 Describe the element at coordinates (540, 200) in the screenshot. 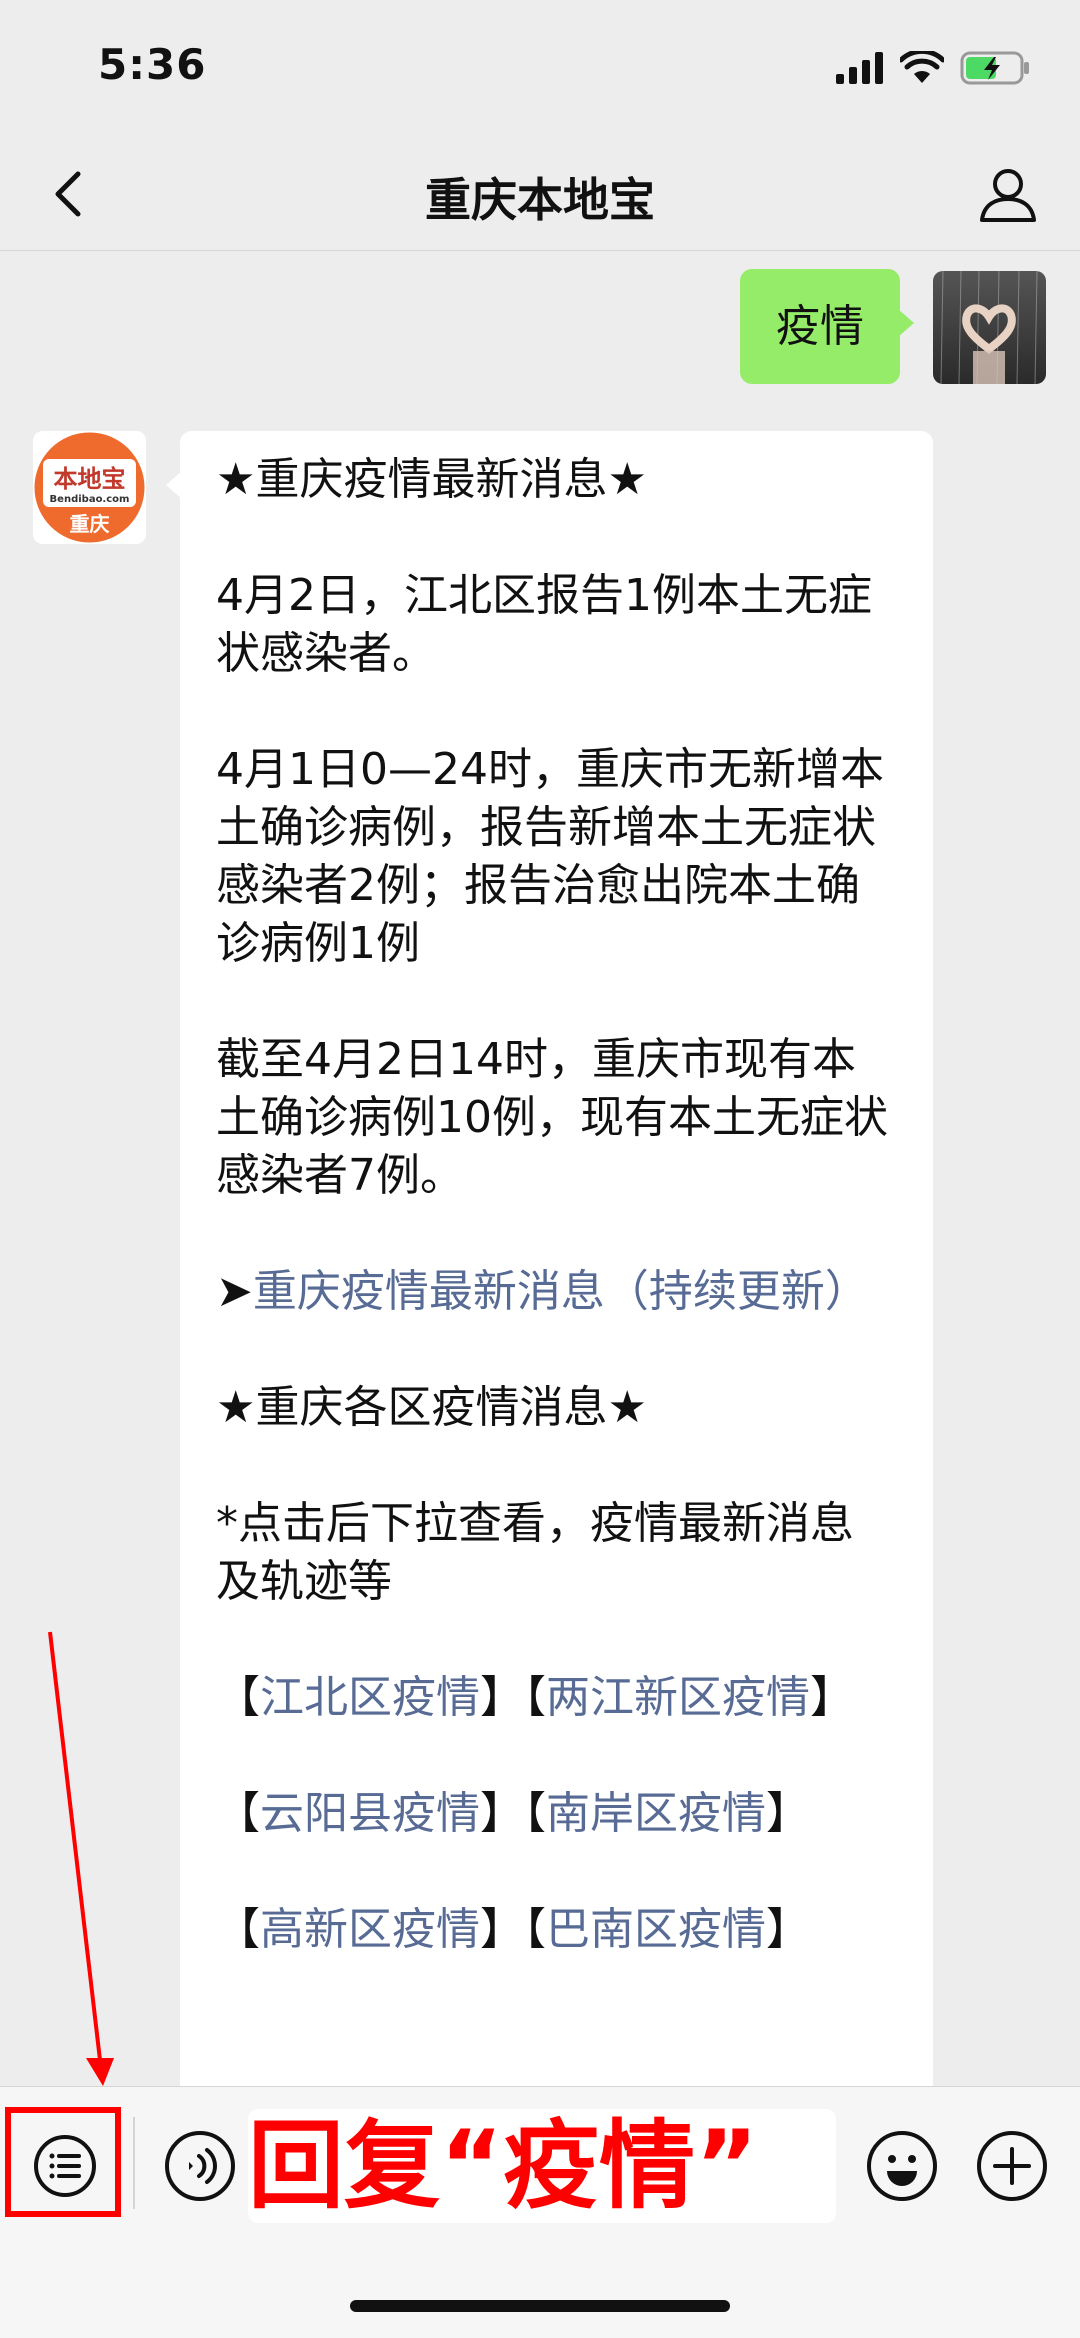

I see `chat-title: 重庆本地宝` at that location.